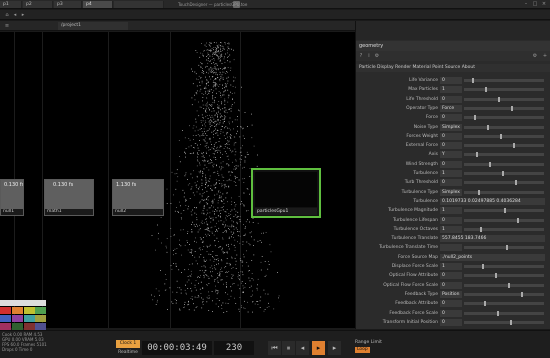 The width and height of the screenshot is (550, 358). What do you see at coordinates (98, 4) in the screenshot?
I see `tab-4: p4` at bounding box center [98, 4].